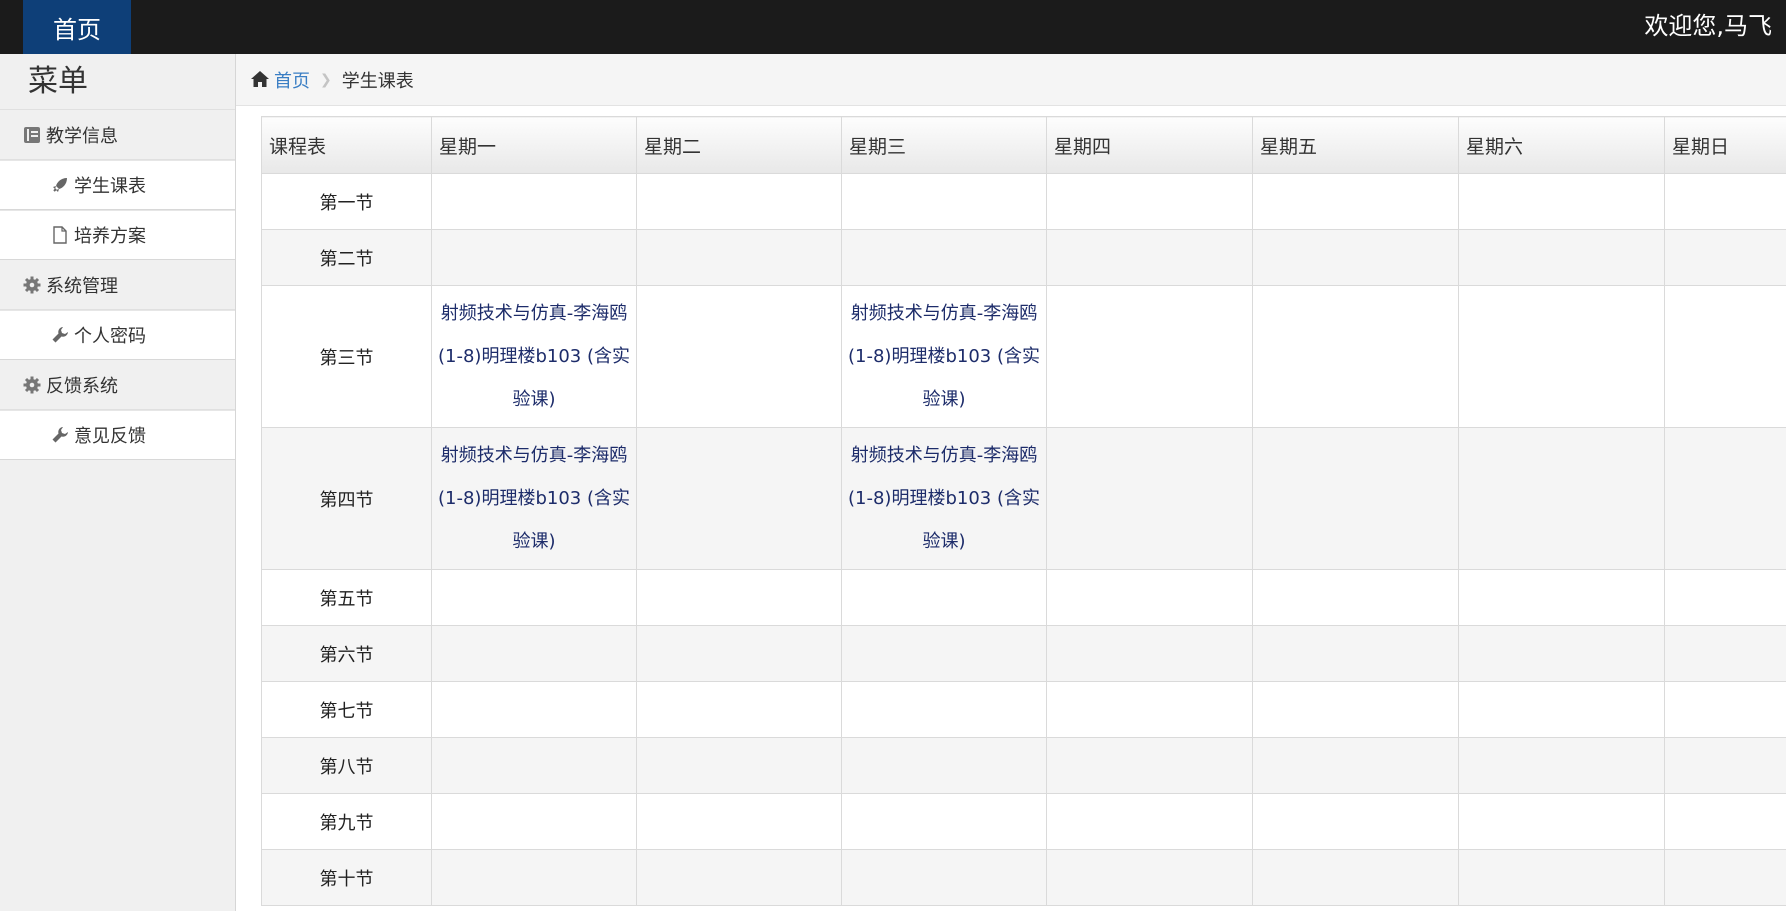 This screenshot has height=911, width=1786. What do you see at coordinates (346, 877) in the screenshot?
I see `period-label: 第十节` at bounding box center [346, 877].